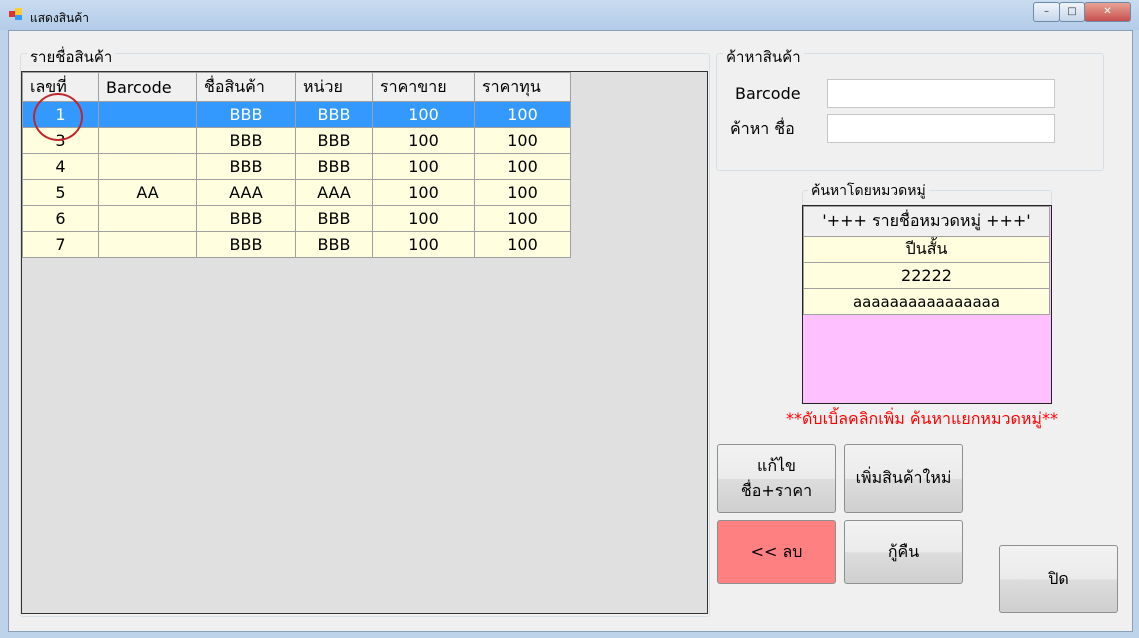 The width and height of the screenshot is (1139, 638). I want to click on table-cell: 7, so click(60, 244).